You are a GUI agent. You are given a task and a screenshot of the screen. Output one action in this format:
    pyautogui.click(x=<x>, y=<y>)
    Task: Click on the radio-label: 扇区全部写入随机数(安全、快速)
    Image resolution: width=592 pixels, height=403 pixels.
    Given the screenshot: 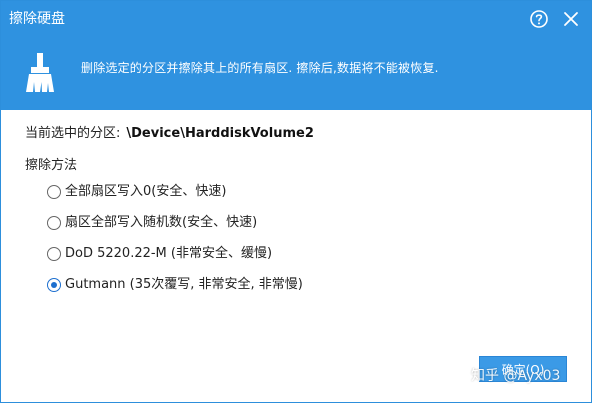 What is the action you would take?
    pyautogui.click(x=161, y=222)
    